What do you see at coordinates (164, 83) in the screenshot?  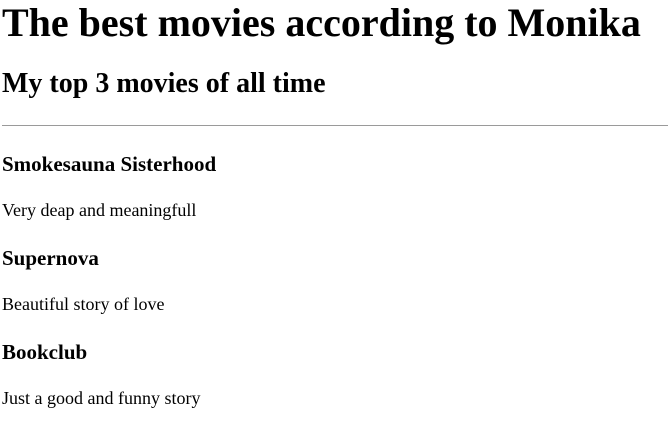 I see `page-subtitle: My top 3 movies of all time` at bounding box center [164, 83].